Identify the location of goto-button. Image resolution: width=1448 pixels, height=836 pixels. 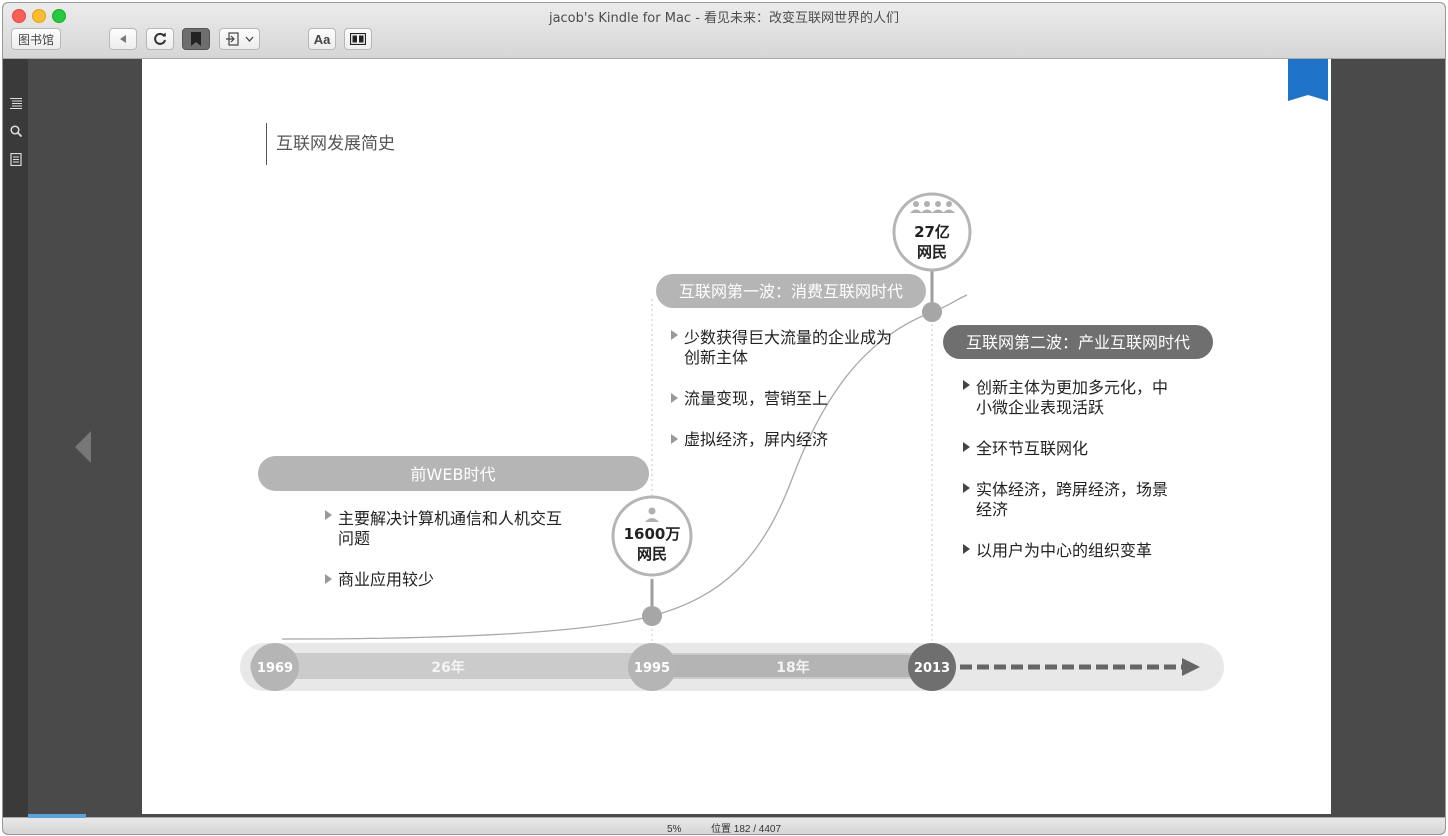
(239, 39).